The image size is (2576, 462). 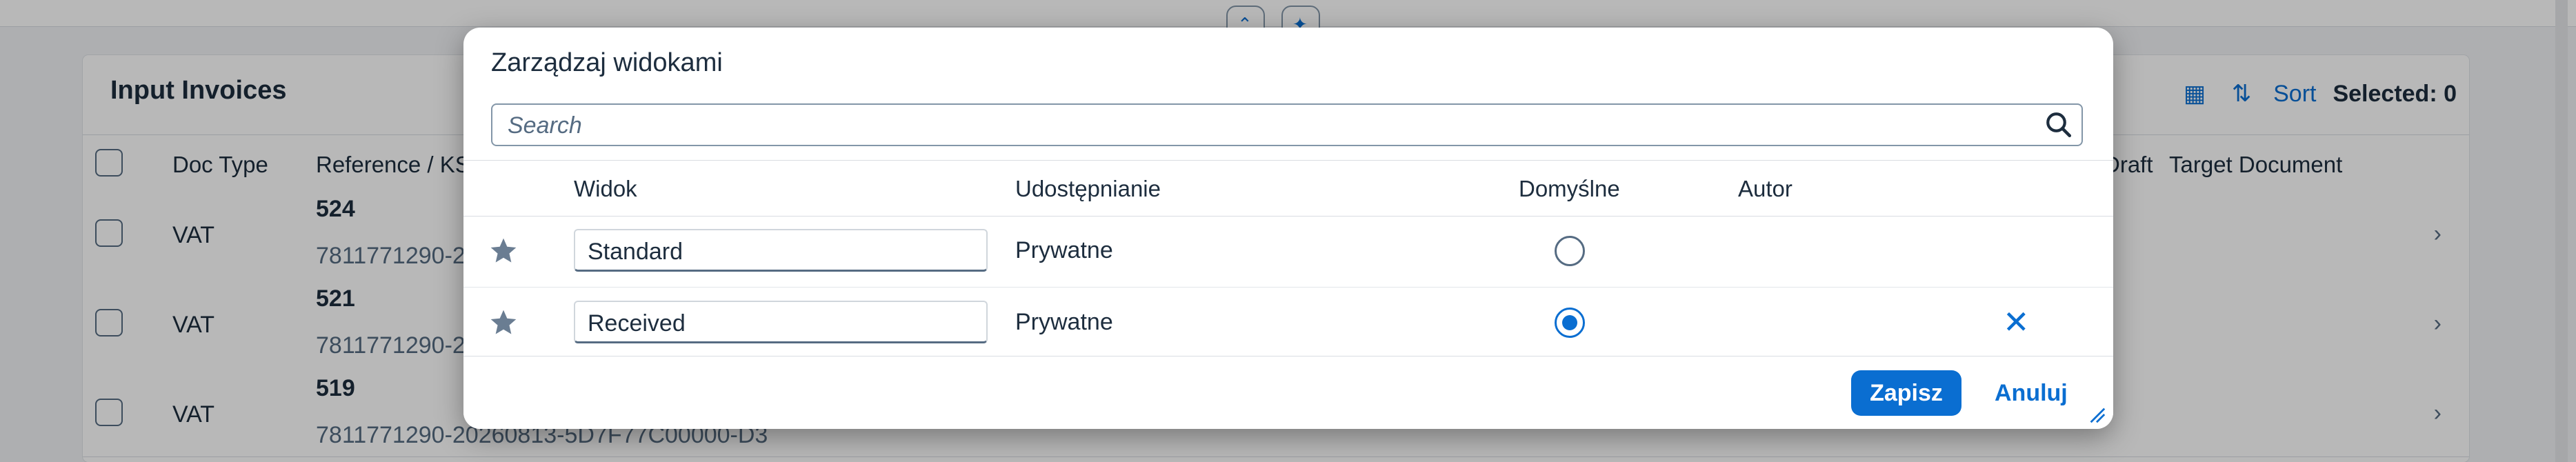 I want to click on search-placeholder: Search, so click(x=545, y=125).